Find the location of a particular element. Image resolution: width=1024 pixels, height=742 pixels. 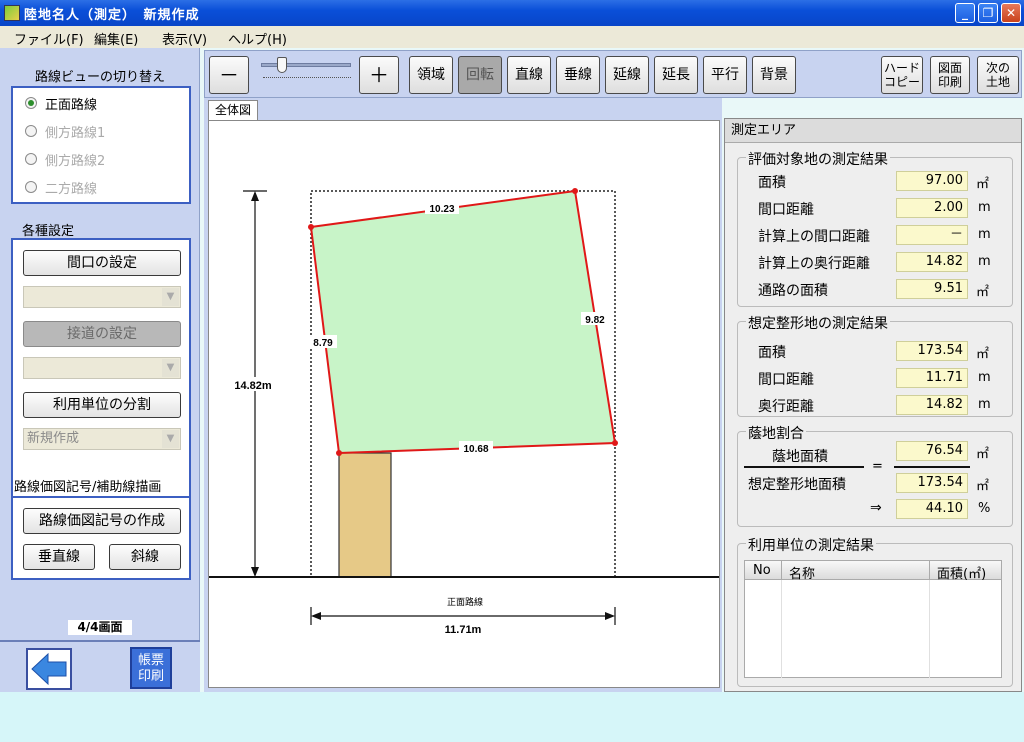

drawing-title: 路線価図記号/補助線描画 is located at coordinates (88, 487).